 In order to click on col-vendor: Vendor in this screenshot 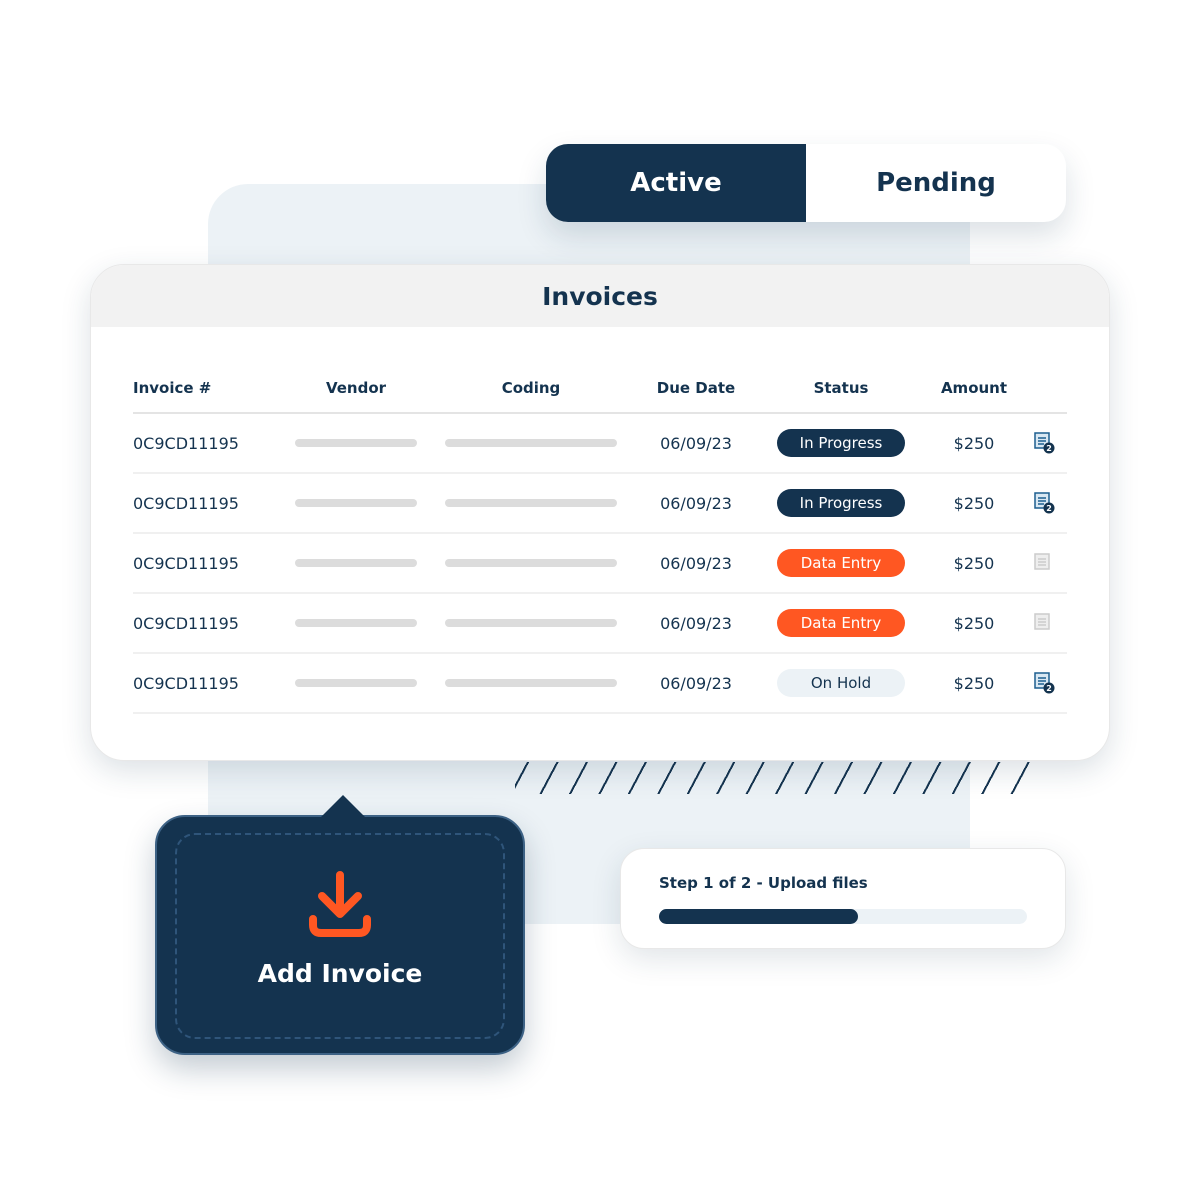, I will do `click(356, 388)`.